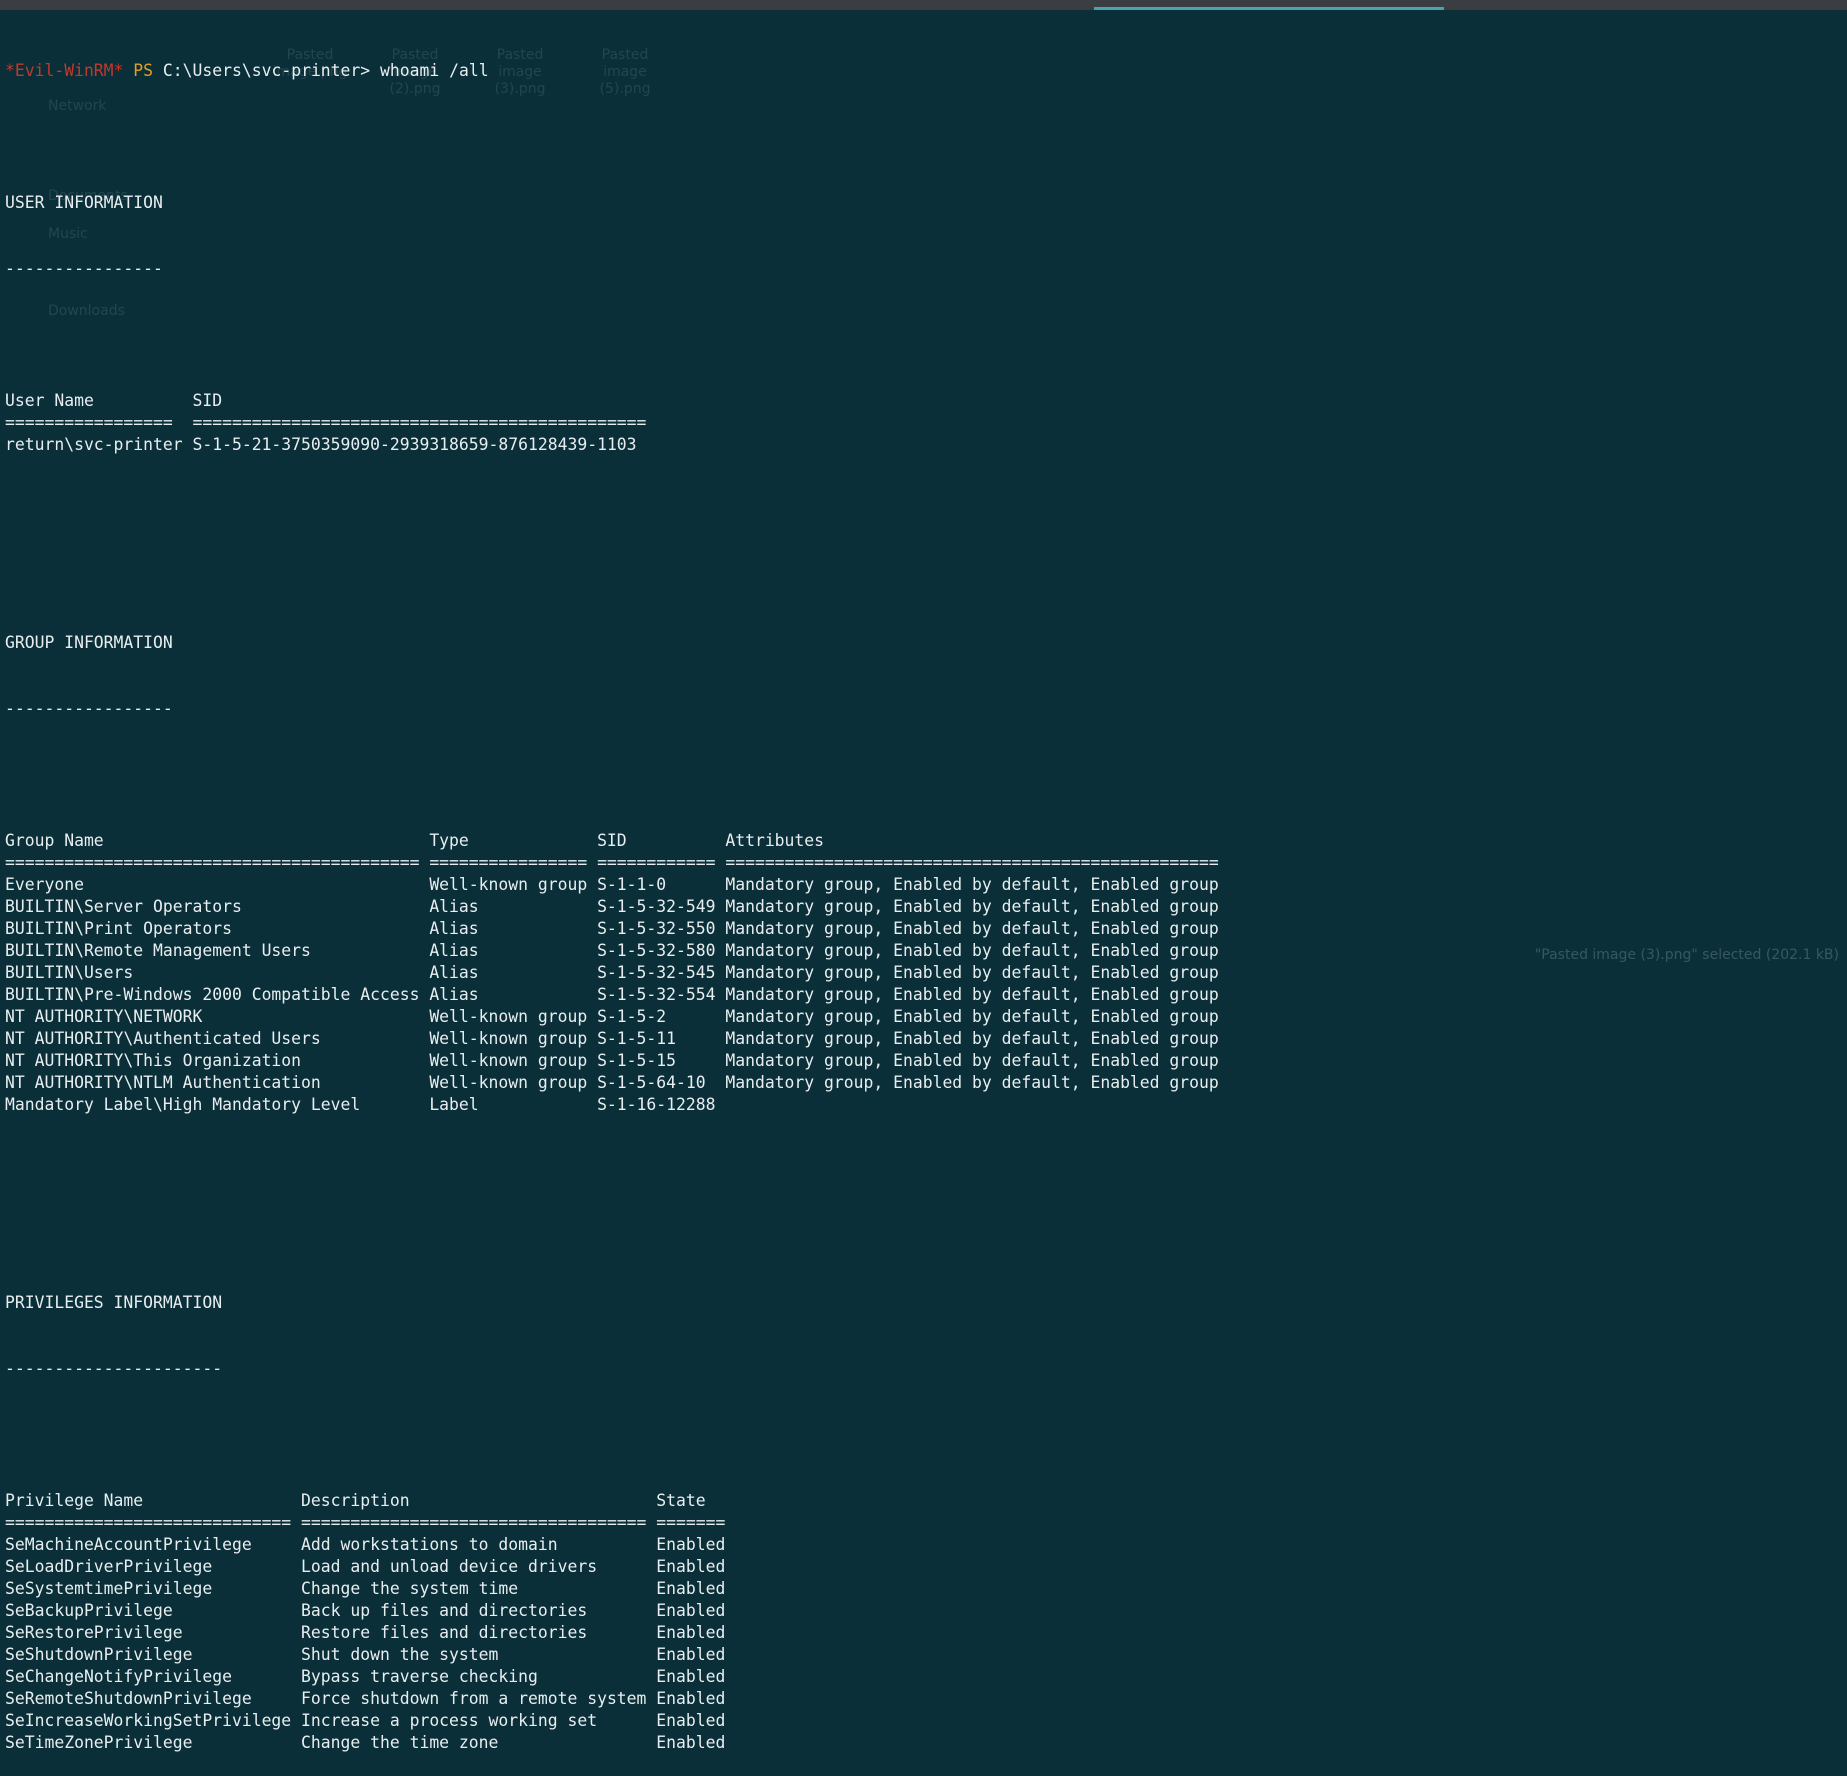 This screenshot has width=1847, height=1776. What do you see at coordinates (474, 1698) in the screenshot?
I see `table-cell: Force shutdown from a remote system` at bounding box center [474, 1698].